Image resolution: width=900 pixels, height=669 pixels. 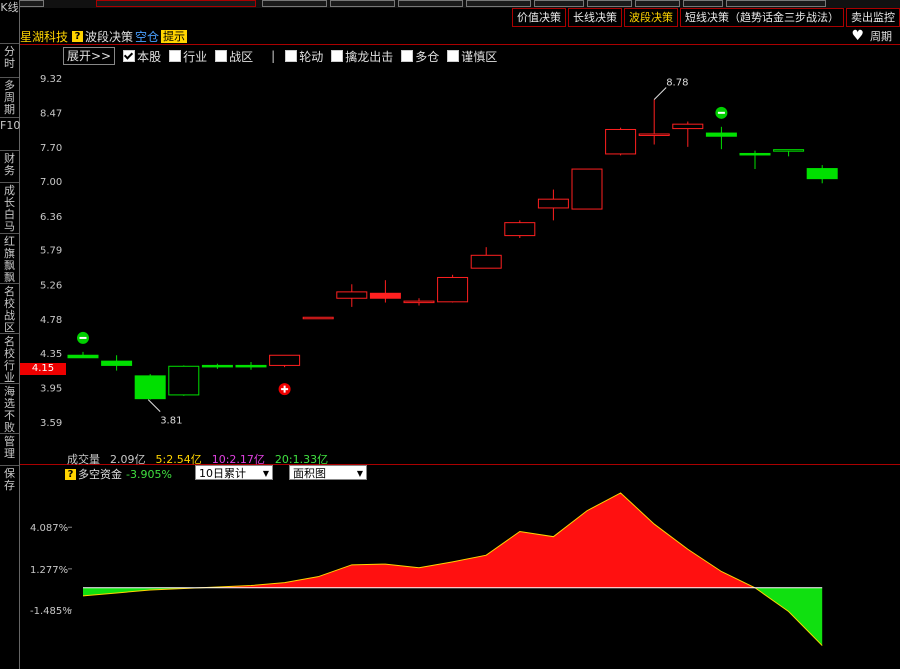 What do you see at coordinates (51, 113) in the screenshot?
I see `price-axis-label: 8.47` at bounding box center [51, 113].